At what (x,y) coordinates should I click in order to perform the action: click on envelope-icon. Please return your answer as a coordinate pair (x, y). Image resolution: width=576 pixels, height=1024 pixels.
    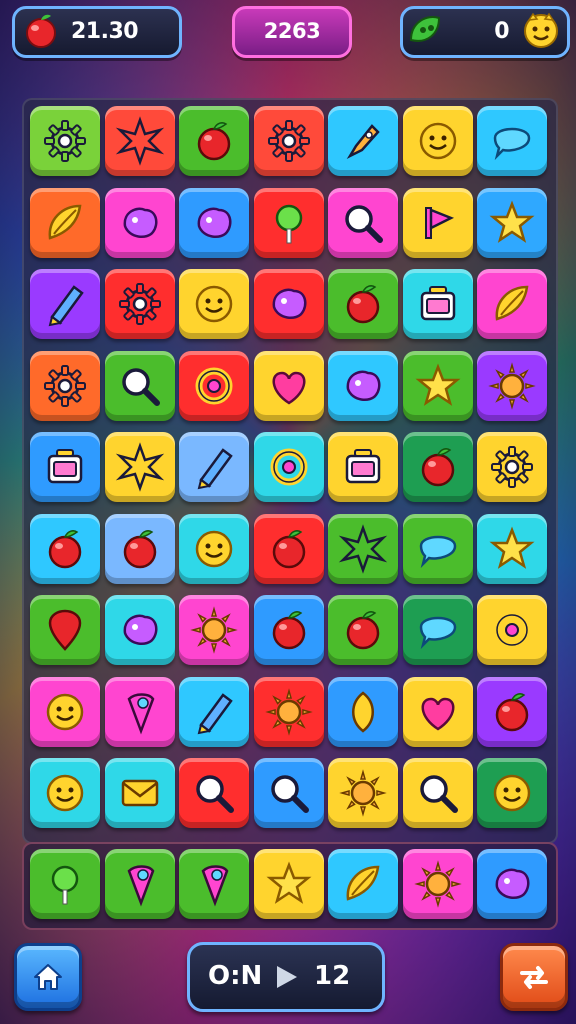
    Looking at the image, I should click on (140, 793).